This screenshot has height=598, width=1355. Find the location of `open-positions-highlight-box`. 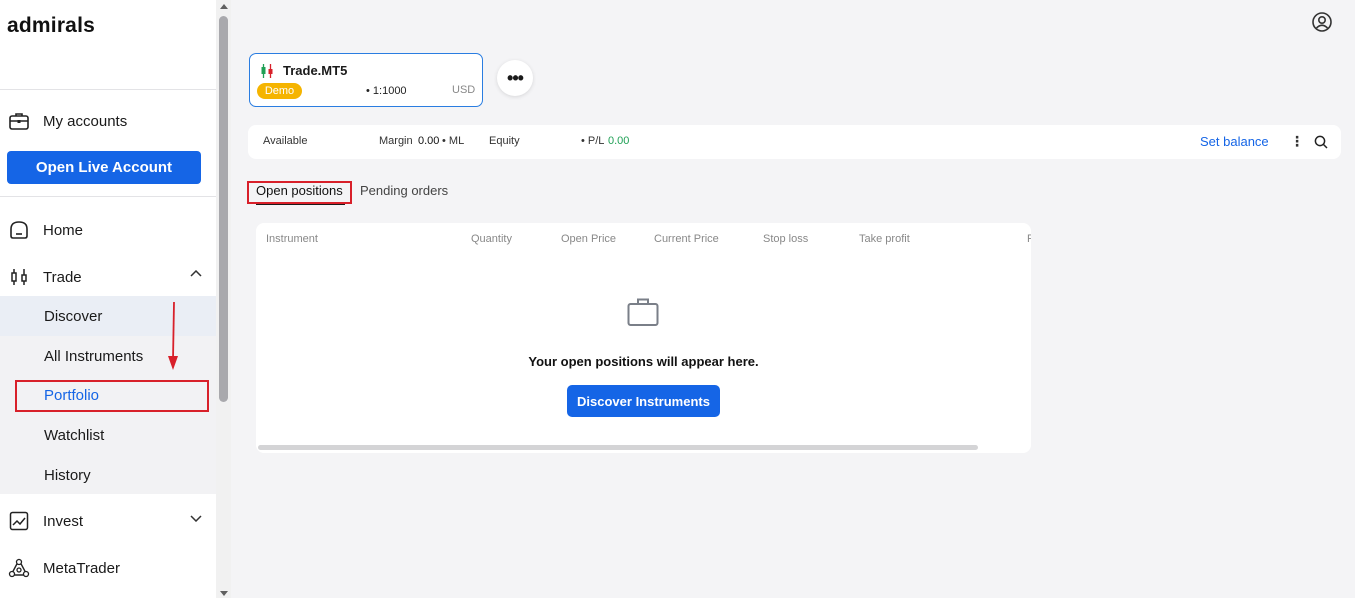

open-positions-highlight-box is located at coordinates (299, 192).